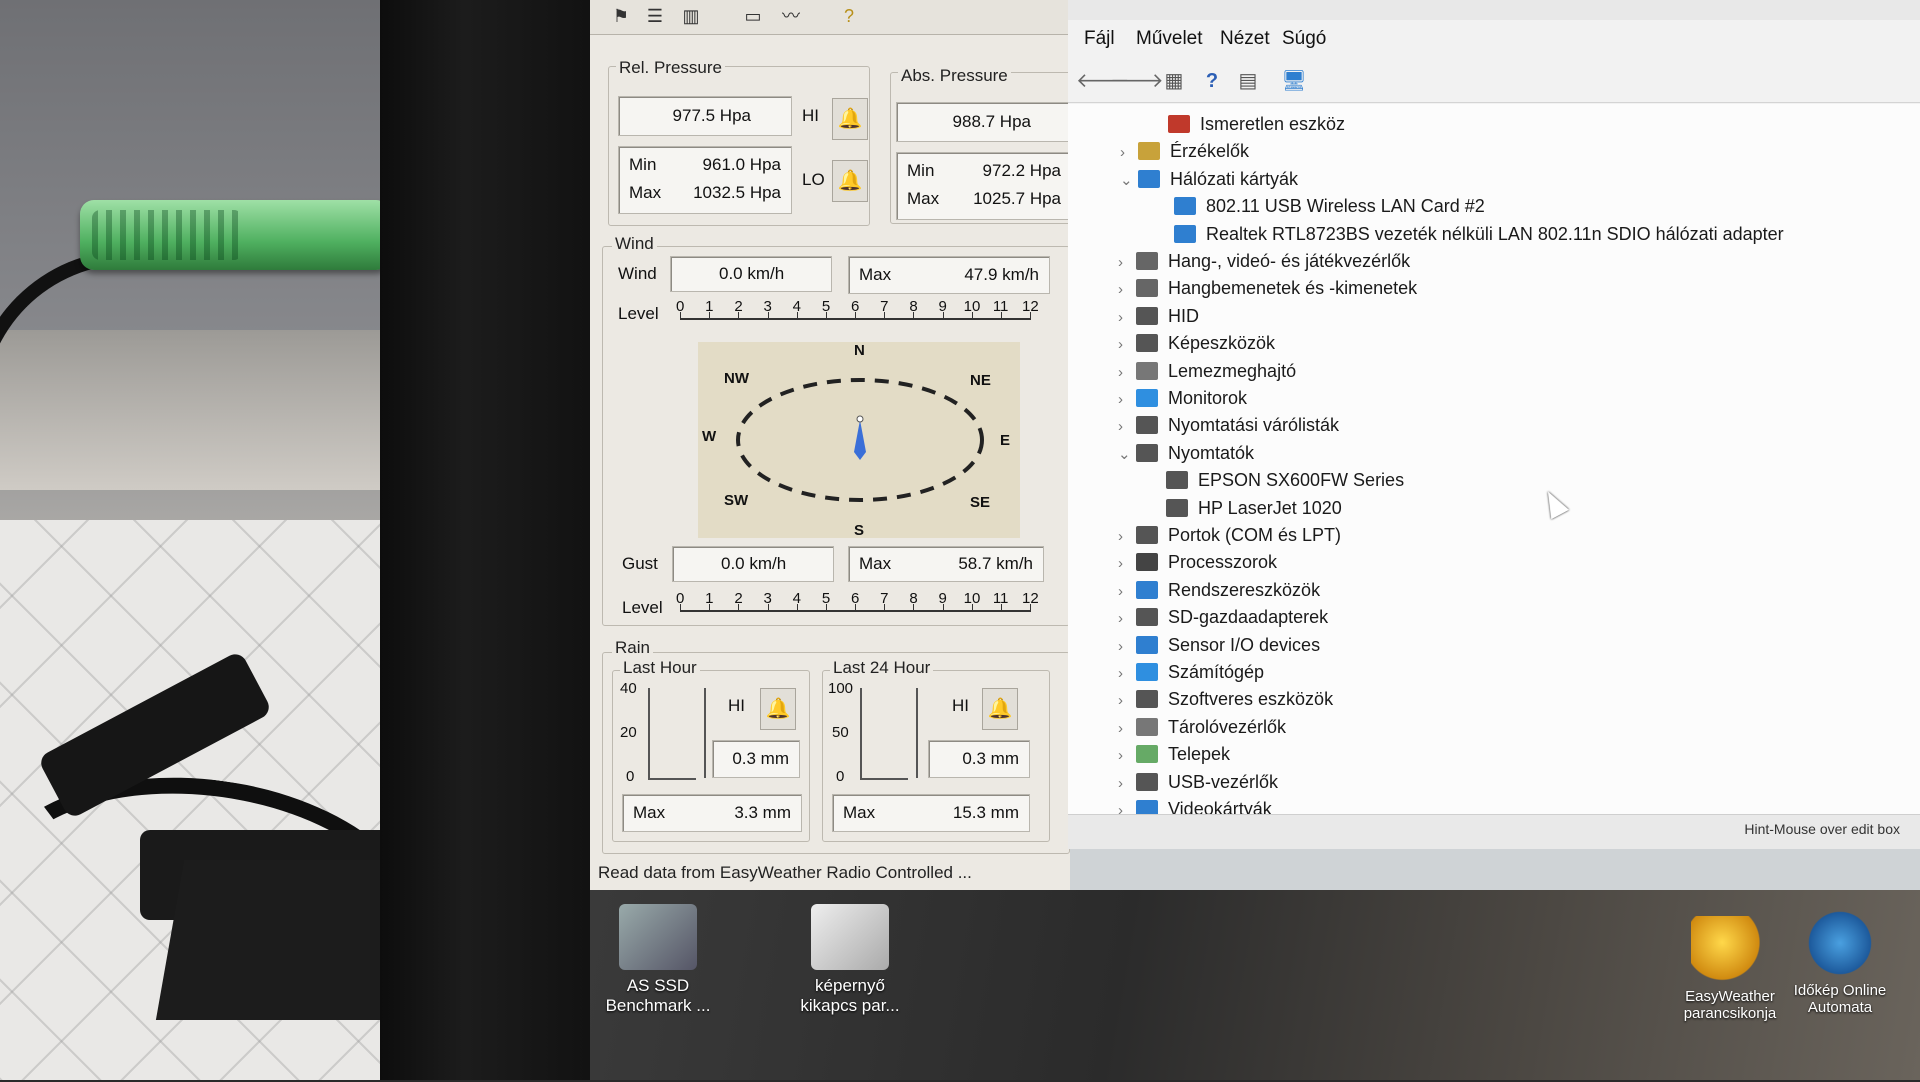  I want to click on tree-item: ⌄ Nyomtatók, so click(1186, 456).